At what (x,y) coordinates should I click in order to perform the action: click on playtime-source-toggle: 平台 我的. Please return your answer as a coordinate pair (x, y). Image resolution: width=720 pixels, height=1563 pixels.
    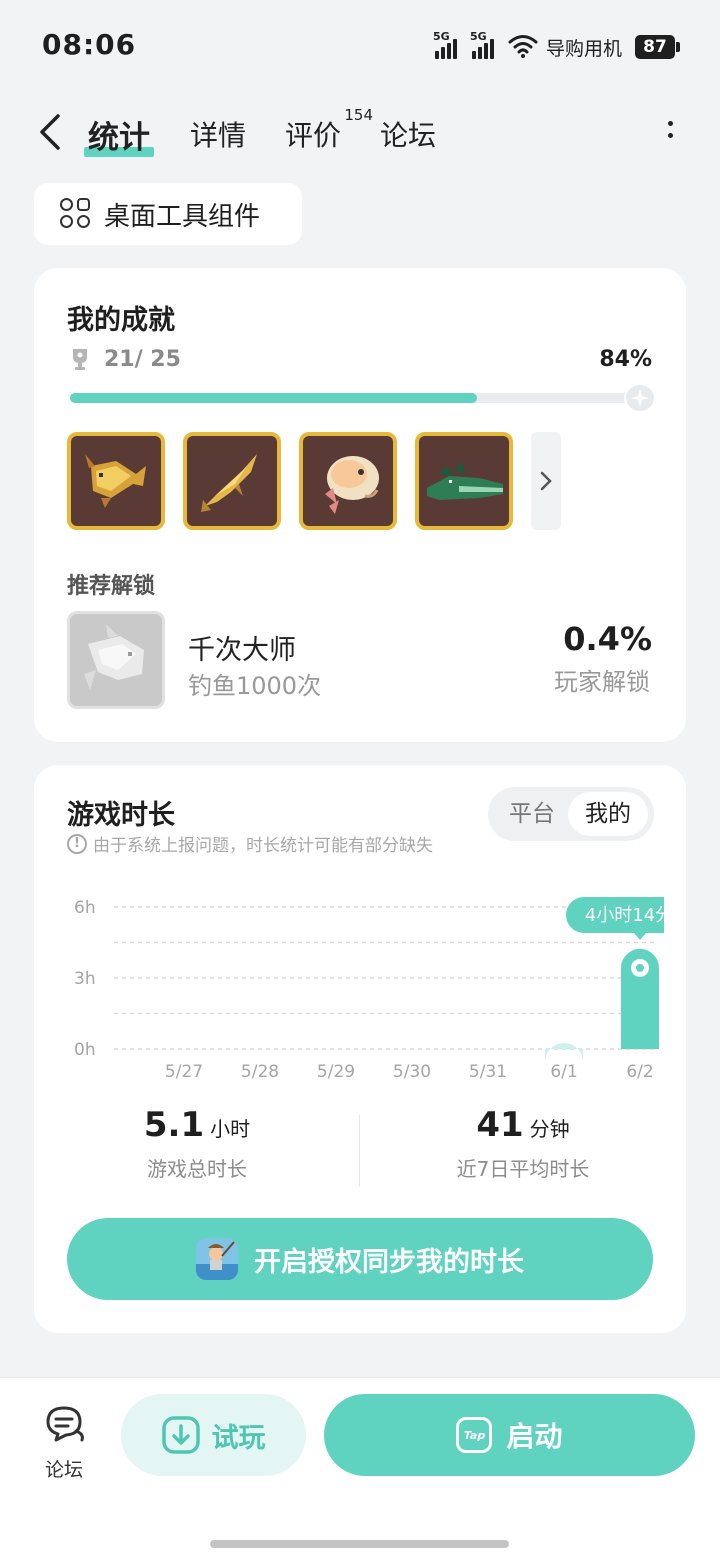
    Looking at the image, I should click on (571, 814).